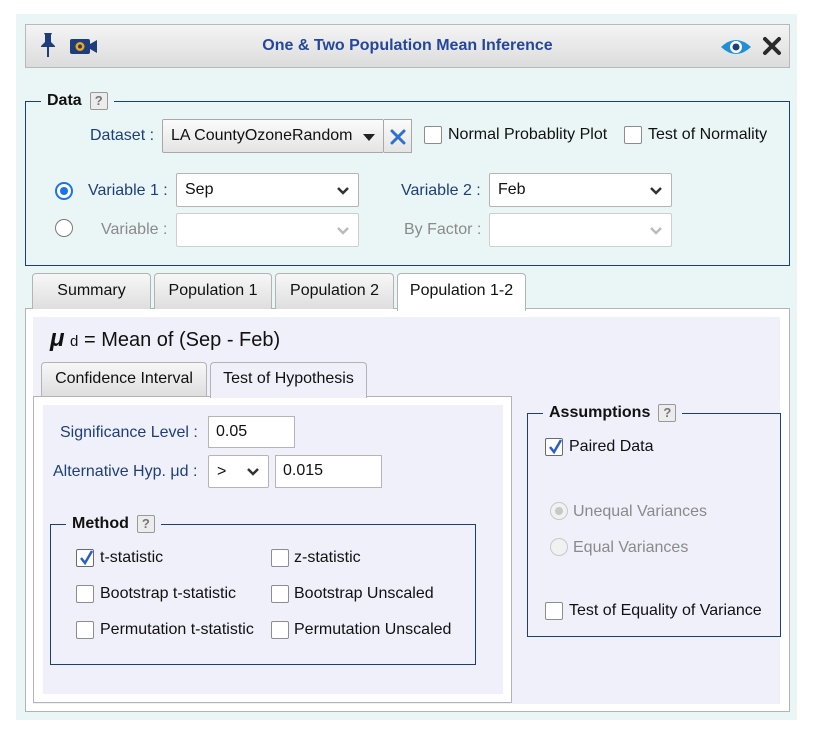 The height and width of the screenshot is (738, 822). I want to click on method-help-icon: ?, so click(145, 524).